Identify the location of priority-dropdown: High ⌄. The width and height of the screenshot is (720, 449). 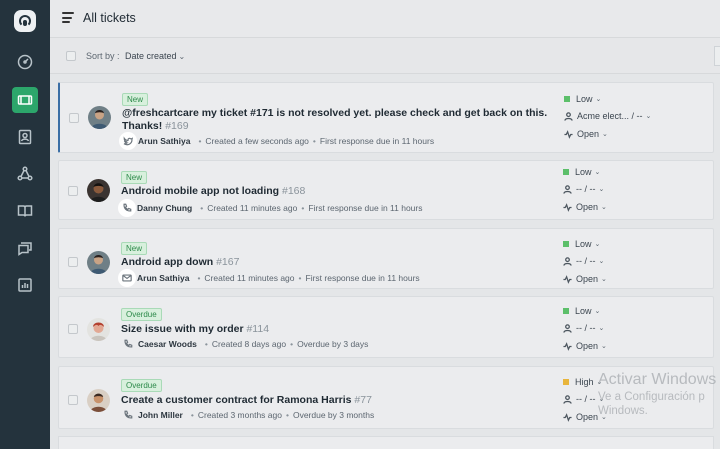
(582, 382).